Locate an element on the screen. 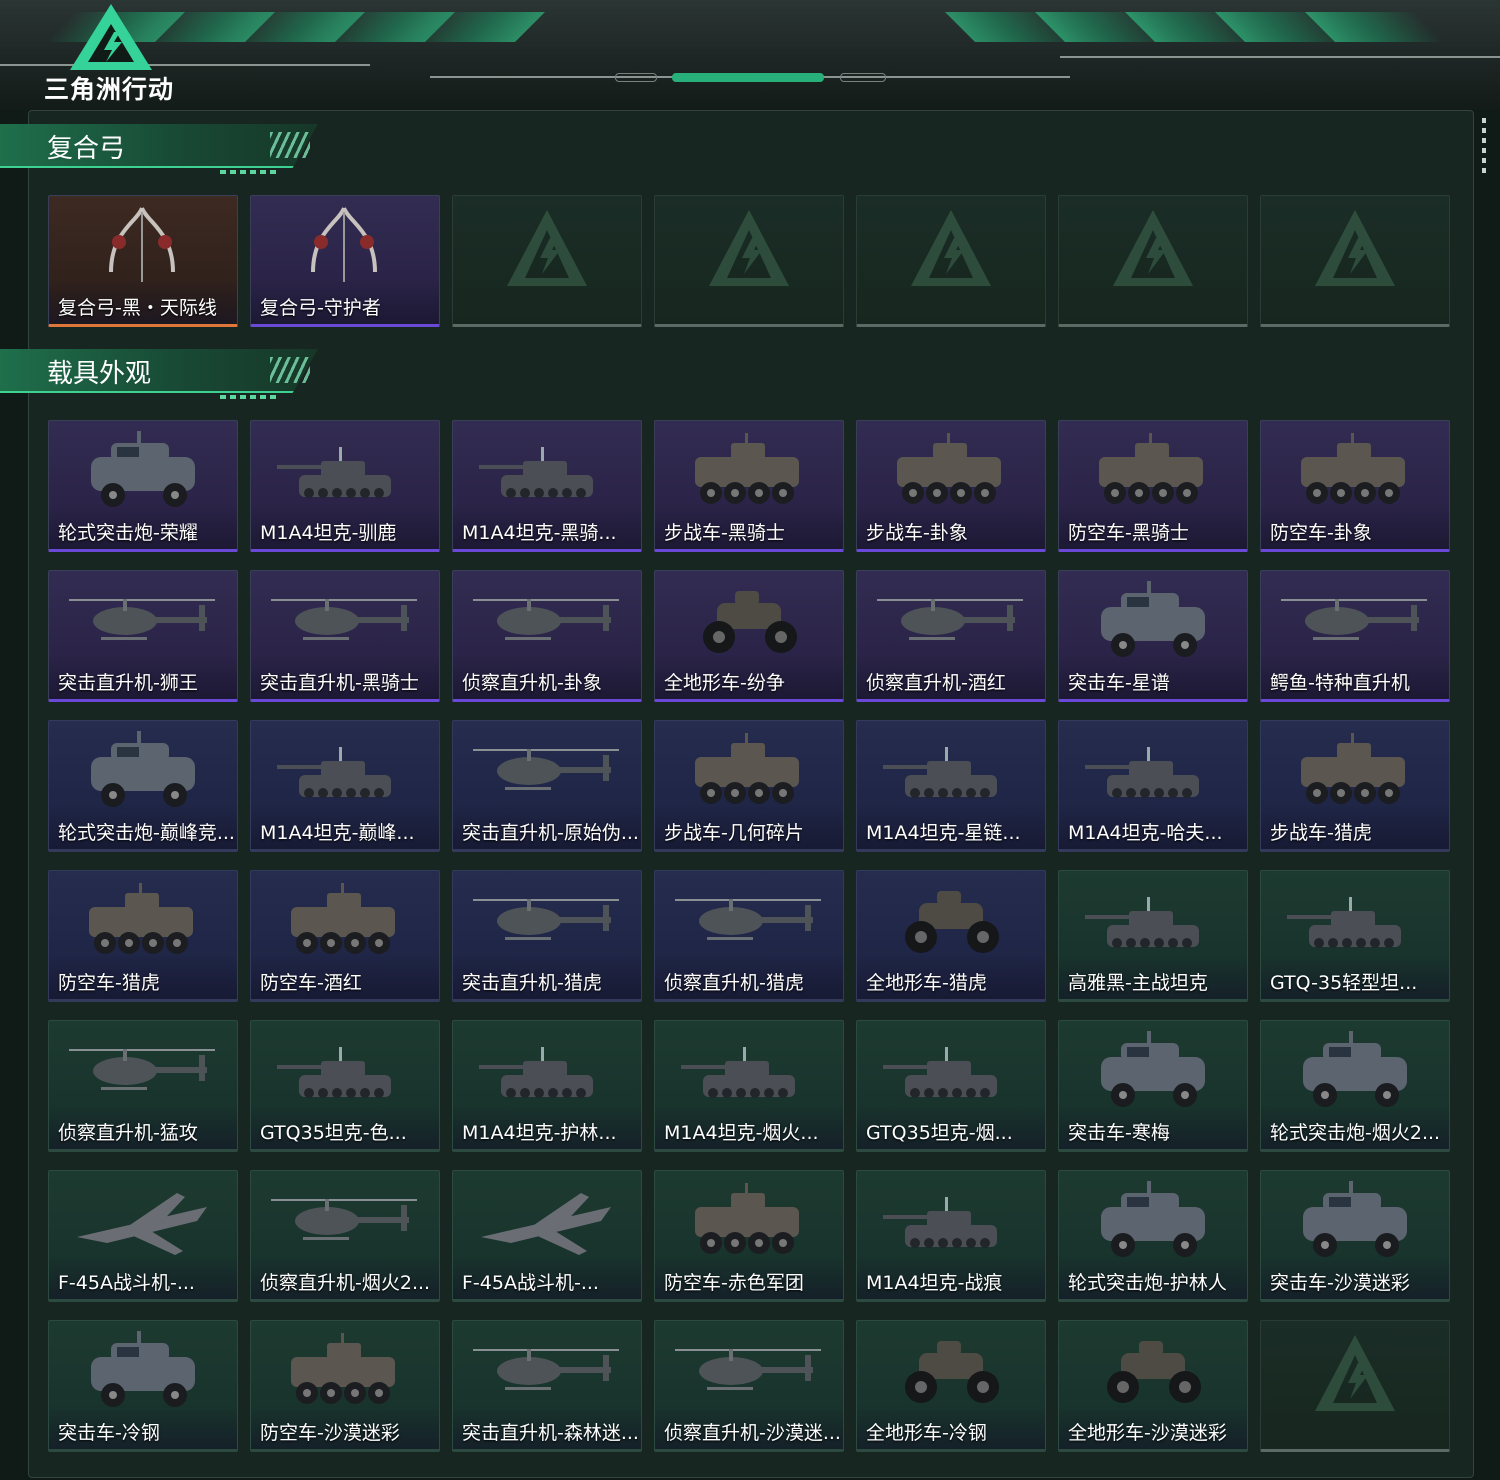 The width and height of the screenshot is (1500, 1480). item-name: 防空车-沙漠迷彩 is located at coordinates (330, 1433).